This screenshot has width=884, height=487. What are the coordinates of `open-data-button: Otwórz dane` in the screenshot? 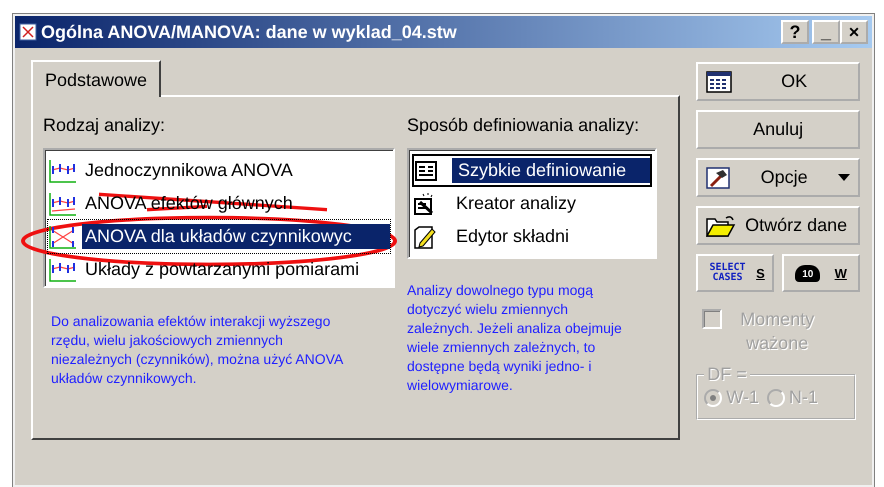 It's located at (778, 225).